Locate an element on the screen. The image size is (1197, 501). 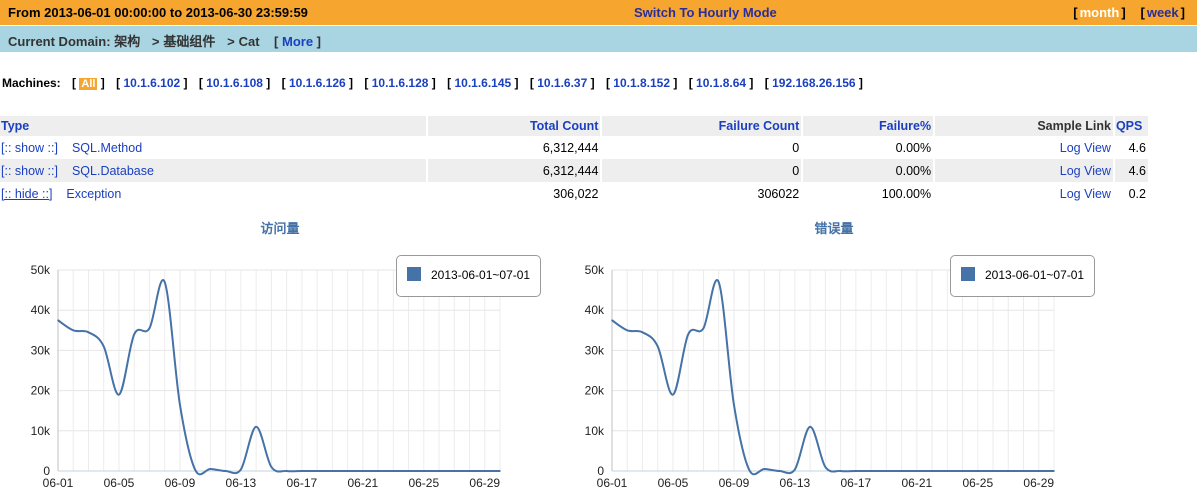
machine-link: 192.168.26.156 is located at coordinates (813, 83).